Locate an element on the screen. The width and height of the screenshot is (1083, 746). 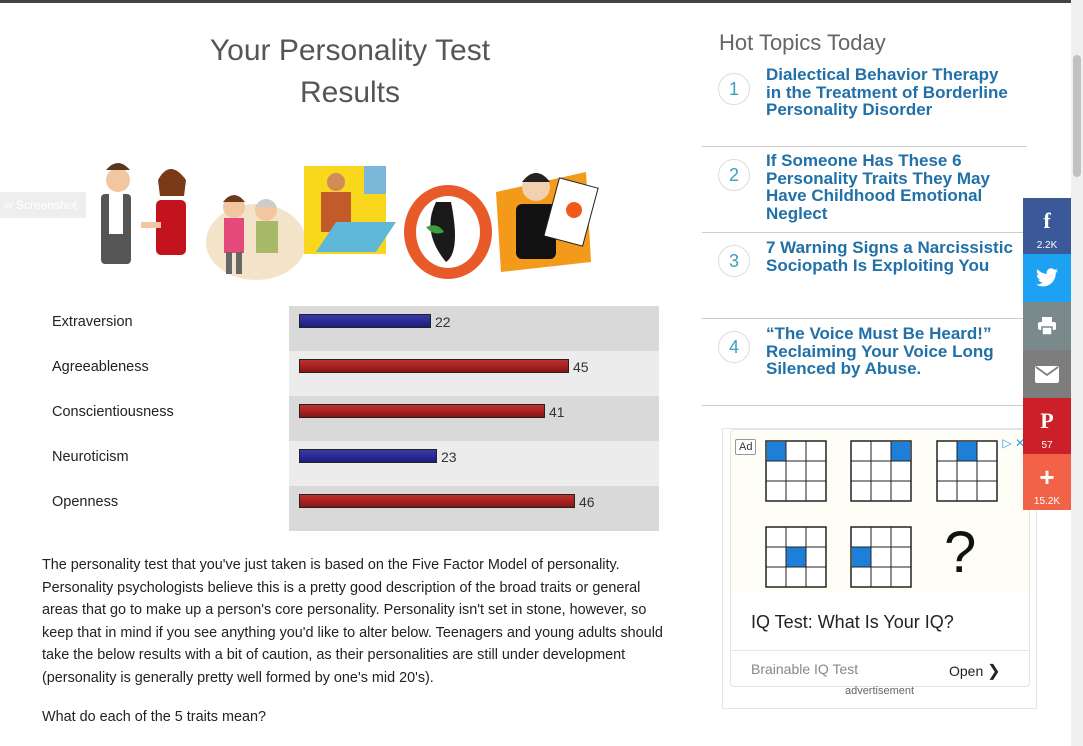
page-title-line1: Your Personality Test is located at coordinates (350, 50).